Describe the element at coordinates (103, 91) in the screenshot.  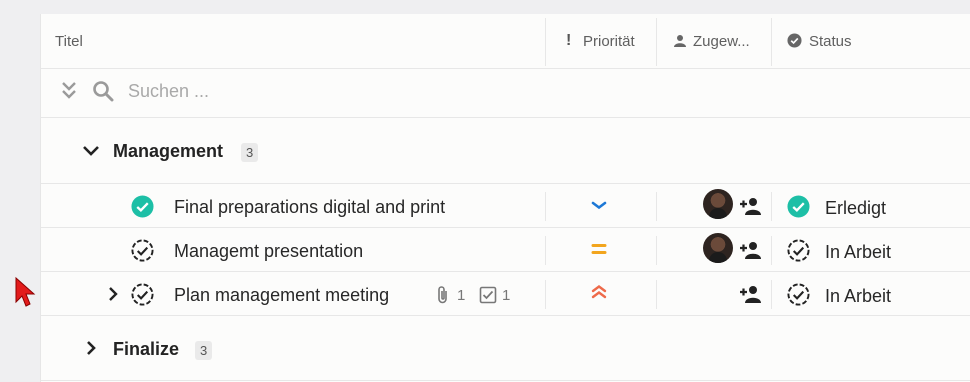
I see `search-icon` at that location.